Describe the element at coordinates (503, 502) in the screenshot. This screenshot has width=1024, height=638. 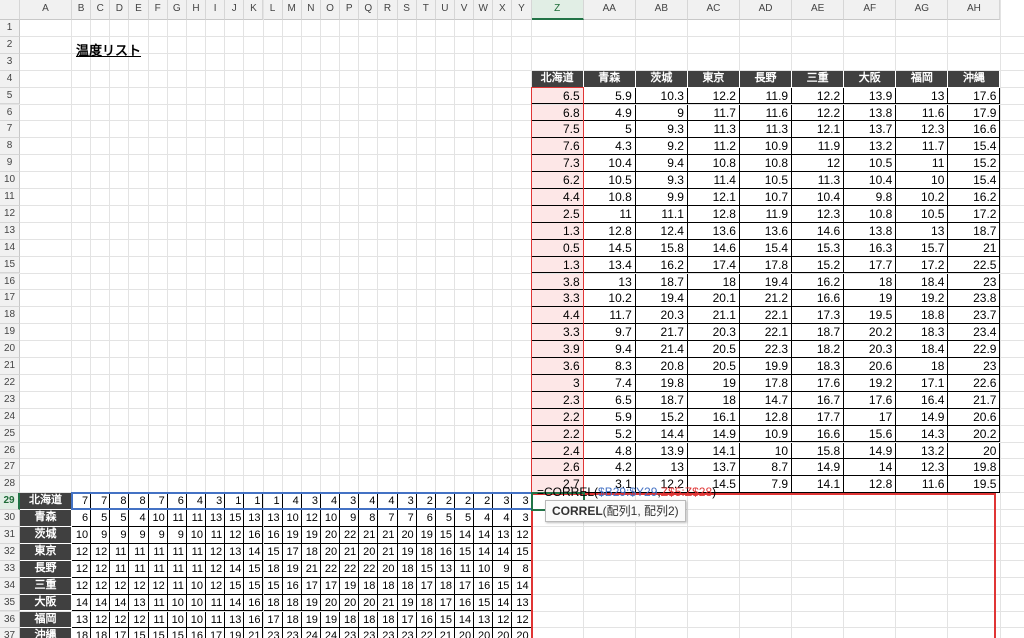
I see `table-cell: 3` at that location.